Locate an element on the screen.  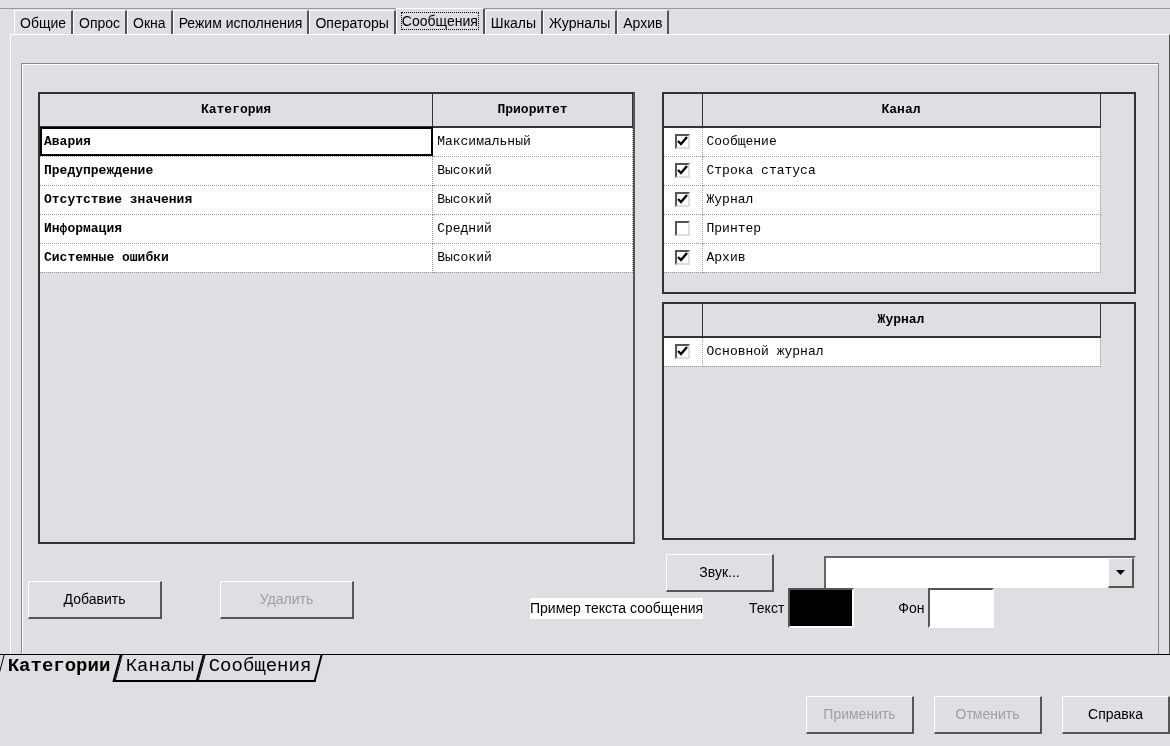
tab: Опрос is located at coordinates (100, 22).